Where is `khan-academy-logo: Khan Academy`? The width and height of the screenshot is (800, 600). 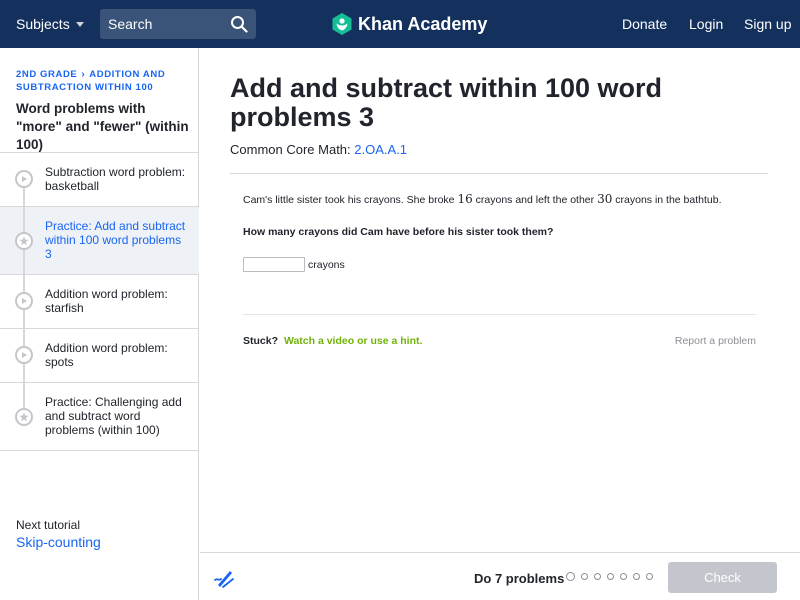
khan-academy-logo: Khan Academy is located at coordinates (409, 24).